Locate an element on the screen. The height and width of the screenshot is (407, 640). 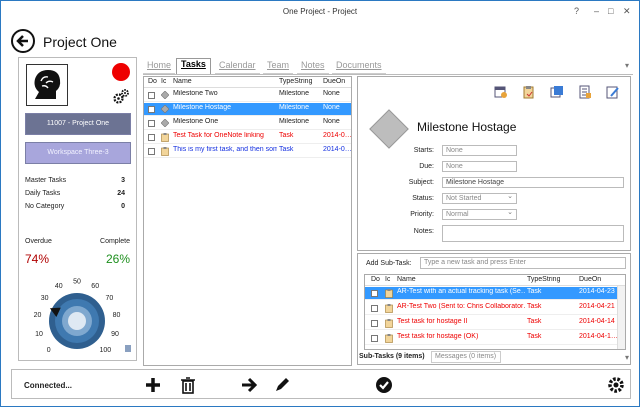
tab-overflow-chevron-icon: ▾ is located at coordinates (627, 65).